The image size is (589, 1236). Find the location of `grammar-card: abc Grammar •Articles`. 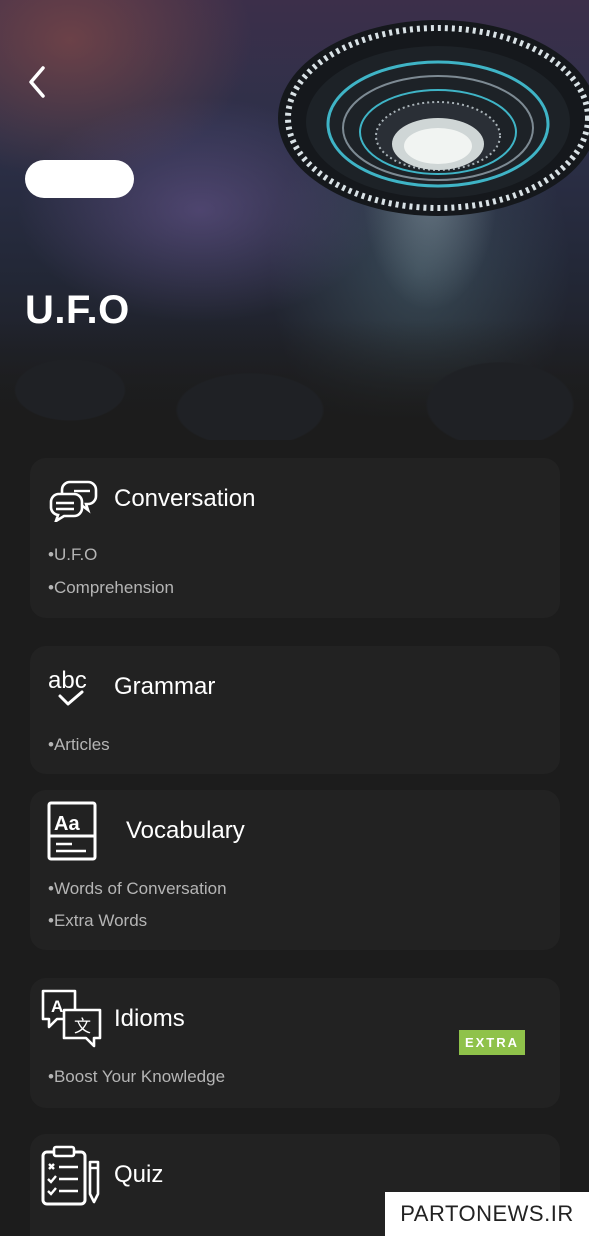

grammar-card: abc Grammar •Articles is located at coordinates (295, 710).